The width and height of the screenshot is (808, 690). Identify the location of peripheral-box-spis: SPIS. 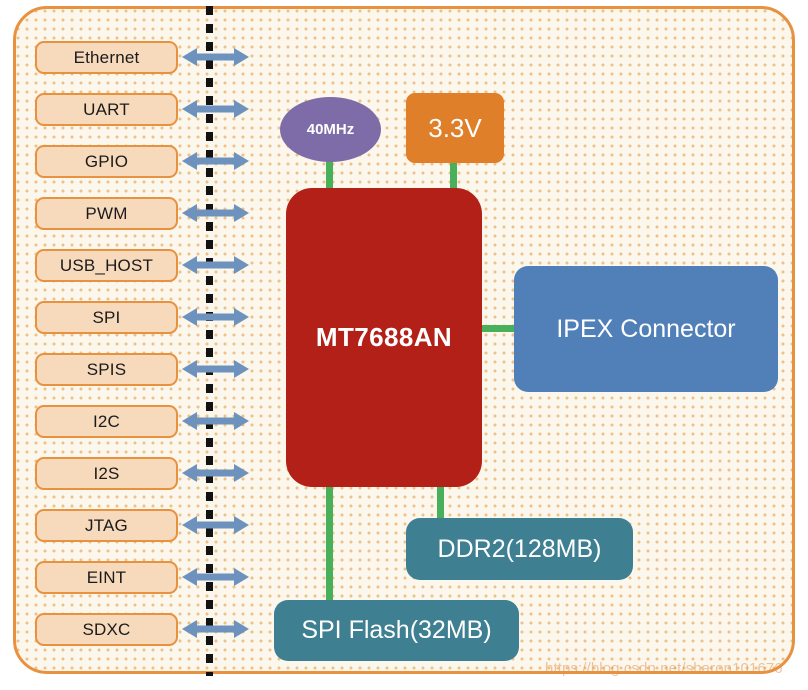
(106, 369).